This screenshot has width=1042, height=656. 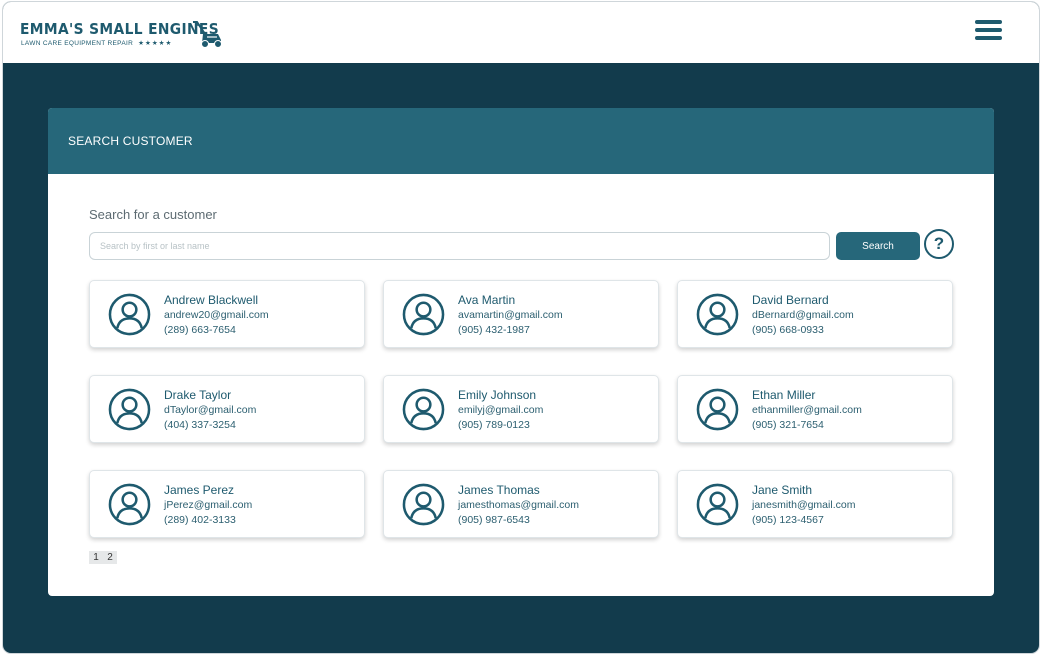 I want to click on page-link-1: 1, so click(x=96, y=557).